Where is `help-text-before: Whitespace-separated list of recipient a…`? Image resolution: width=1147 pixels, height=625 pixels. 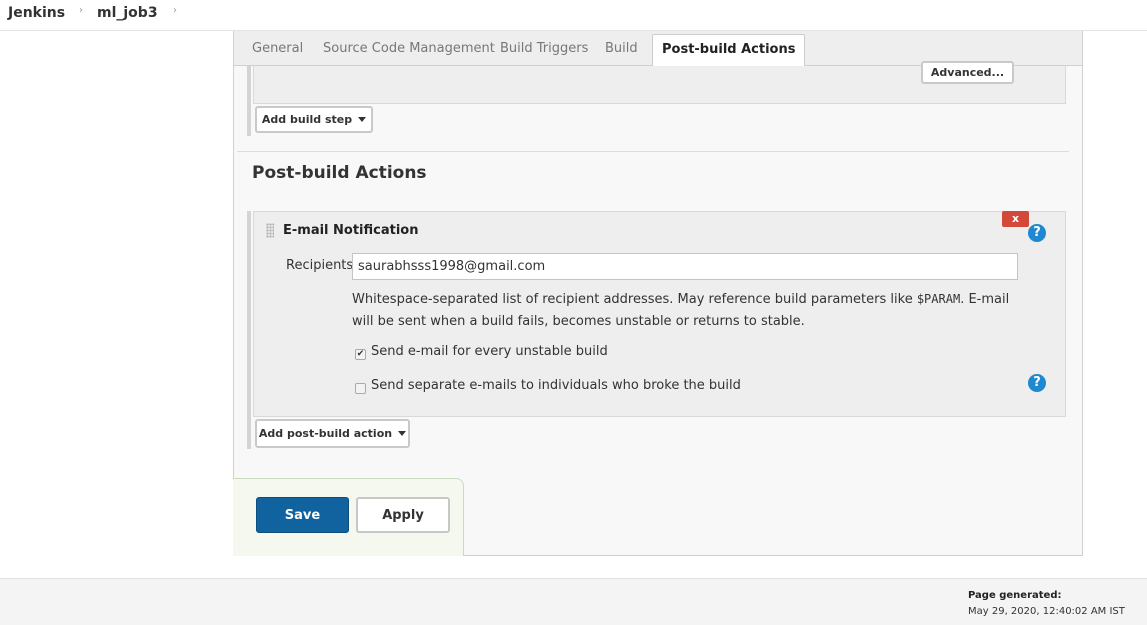
help-text-before: Whitespace-separated list of recipient a… is located at coordinates (634, 299).